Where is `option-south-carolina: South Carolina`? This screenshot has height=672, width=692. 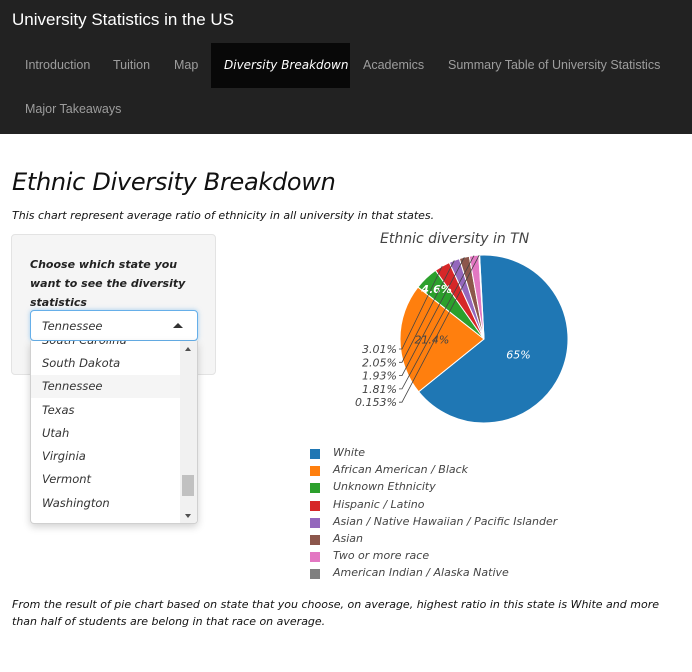
option-south-carolina: South Carolina is located at coordinates (106, 346).